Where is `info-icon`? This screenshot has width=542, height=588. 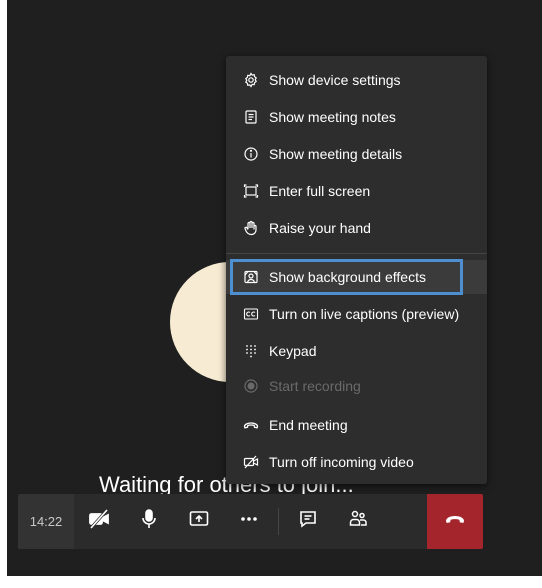 info-icon is located at coordinates (251, 154).